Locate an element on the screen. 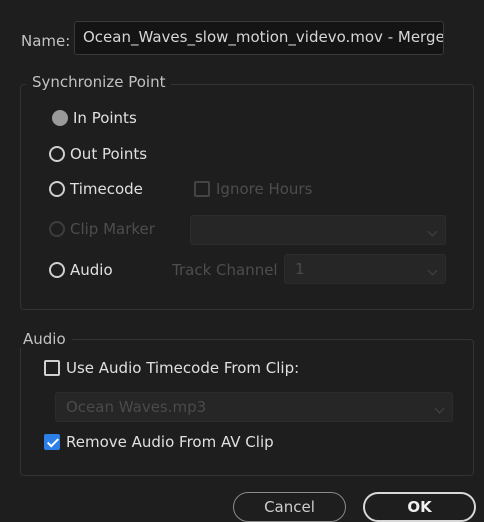 The image size is (484, 522). name-label: Name: is located at coordinates (46, 41).